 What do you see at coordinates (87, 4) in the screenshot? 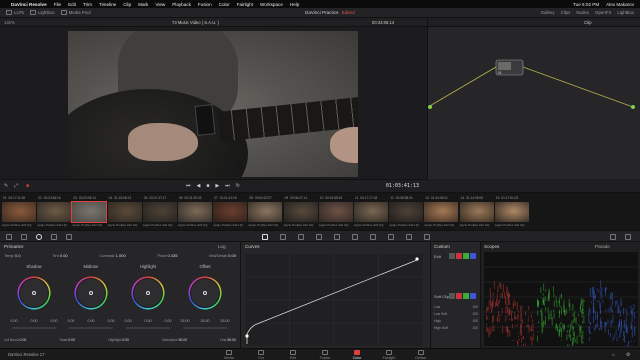
I see `menu-trim: Trim` at bounding box center [87, 4].